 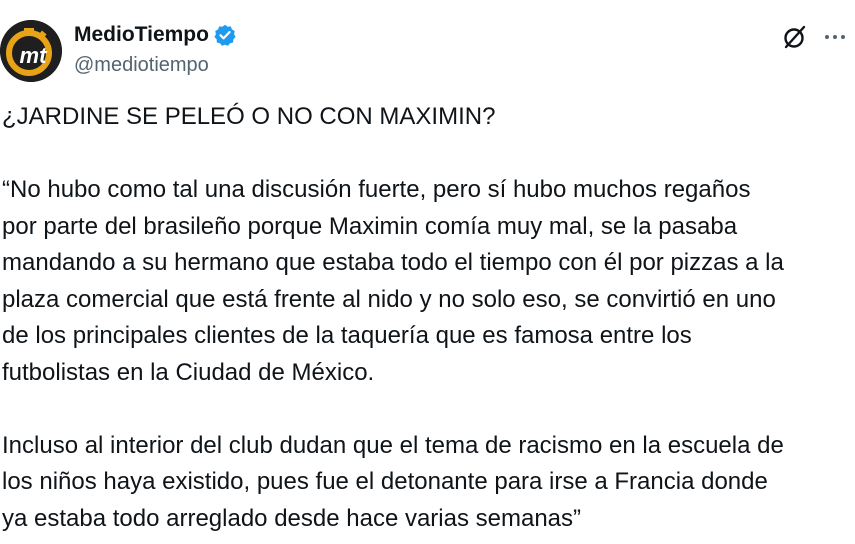 What do you see at coordinates (141, 65) in the screenshot?
I see `handle: @mediotiempo` at bounding box center [141, 65].